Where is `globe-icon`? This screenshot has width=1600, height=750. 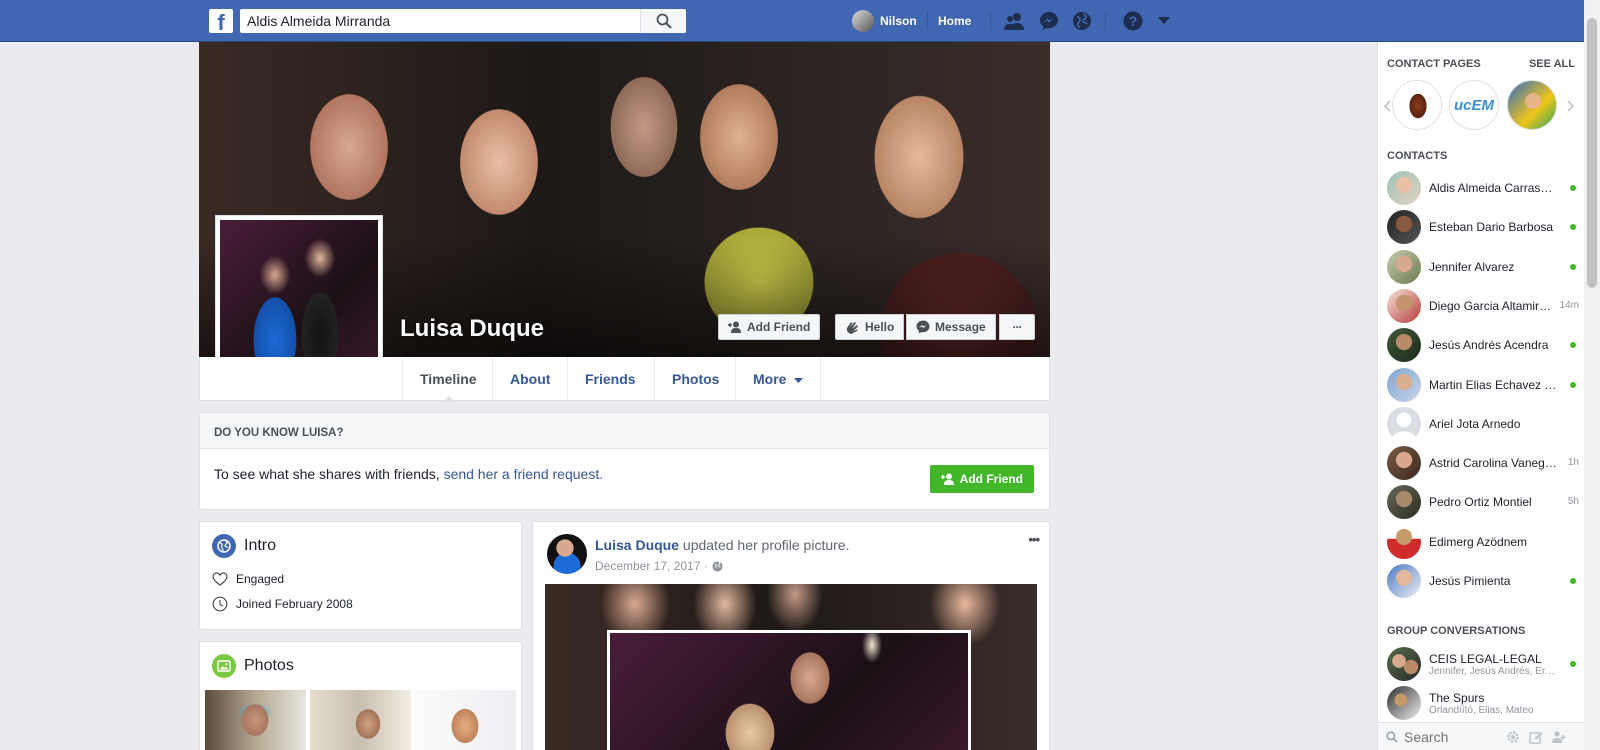 globe-icon is located at coordinates (224, 546).